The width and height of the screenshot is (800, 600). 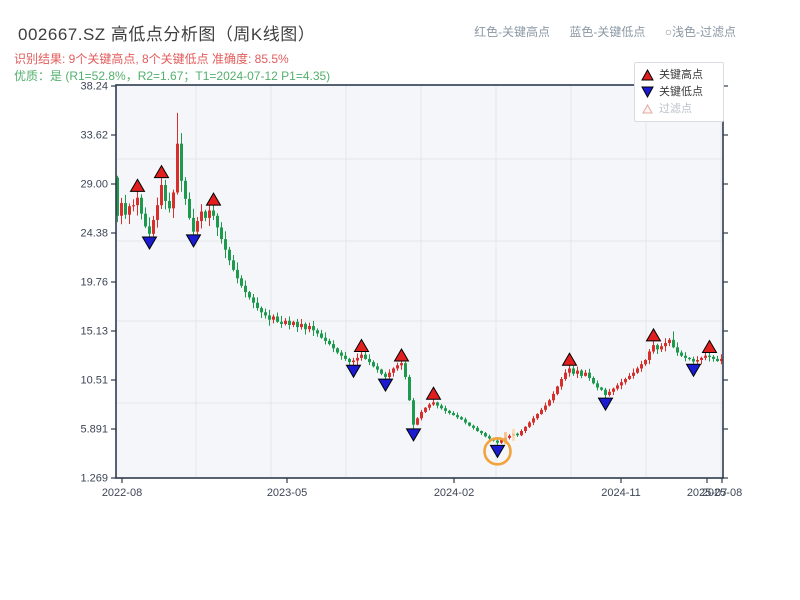 I want to click on legend-item-key-high: 关键高点, so click(x=679, y=74).